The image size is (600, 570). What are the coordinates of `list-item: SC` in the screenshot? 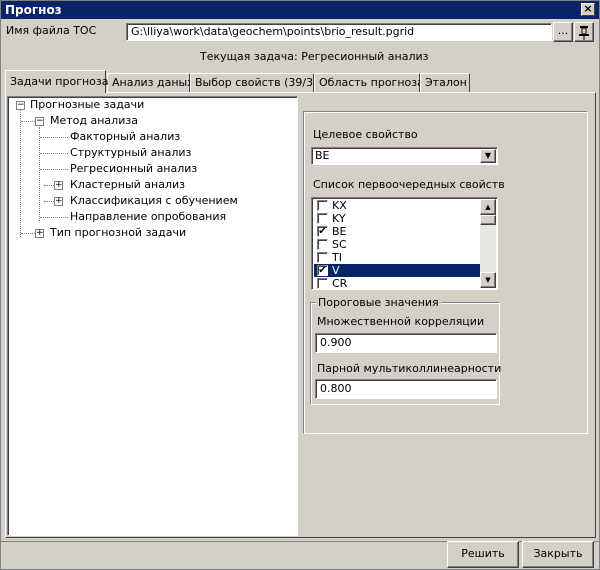 It's located at (398, 244).